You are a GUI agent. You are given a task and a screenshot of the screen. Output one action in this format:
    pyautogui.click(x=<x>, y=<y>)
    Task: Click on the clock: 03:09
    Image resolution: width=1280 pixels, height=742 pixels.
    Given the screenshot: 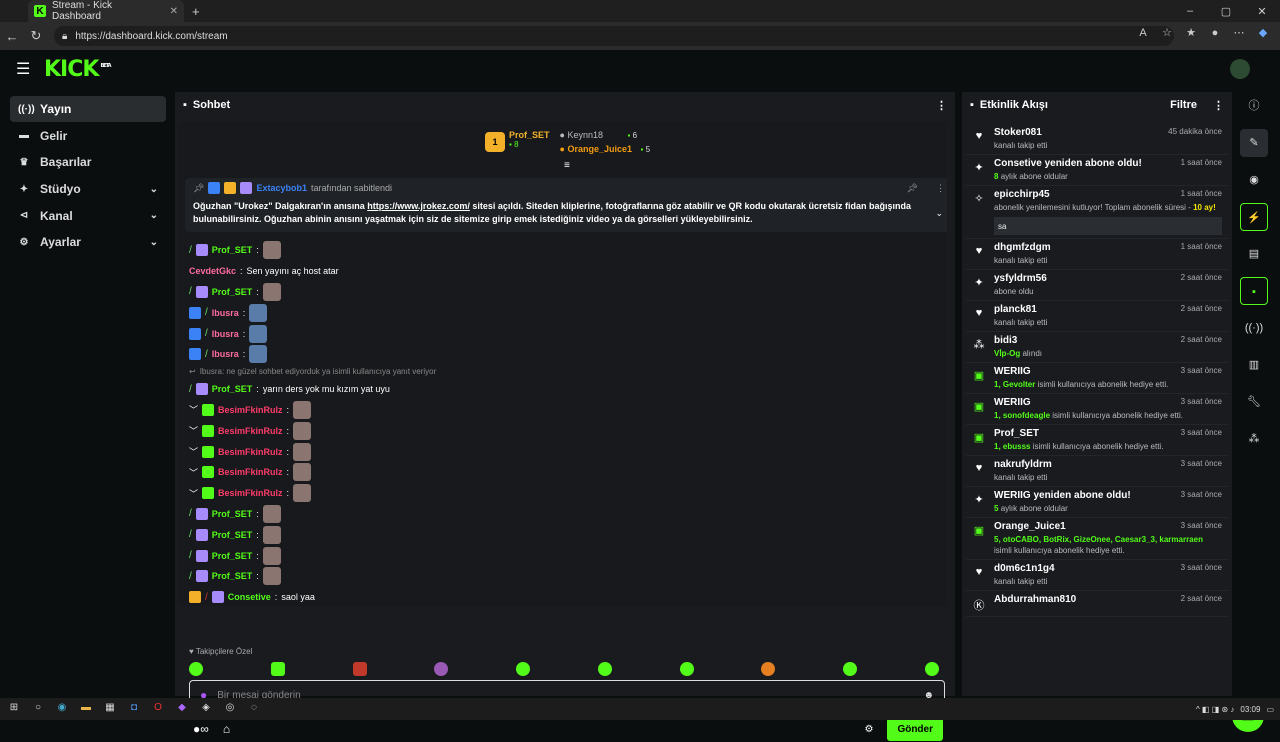 What is the action you would take?
    pyautogui.click(x=1250, y=709)
    